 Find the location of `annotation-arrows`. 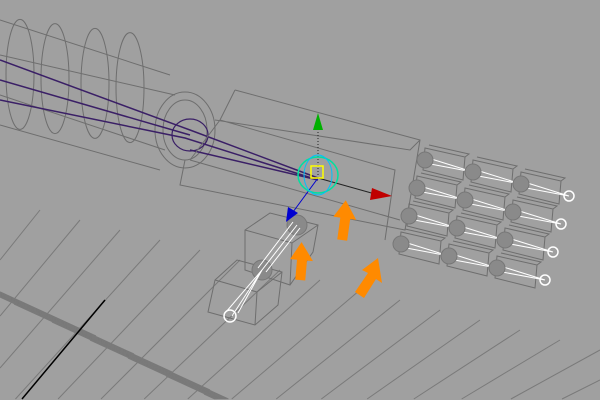

annotation-arrows is located at coordinates (336, 249).